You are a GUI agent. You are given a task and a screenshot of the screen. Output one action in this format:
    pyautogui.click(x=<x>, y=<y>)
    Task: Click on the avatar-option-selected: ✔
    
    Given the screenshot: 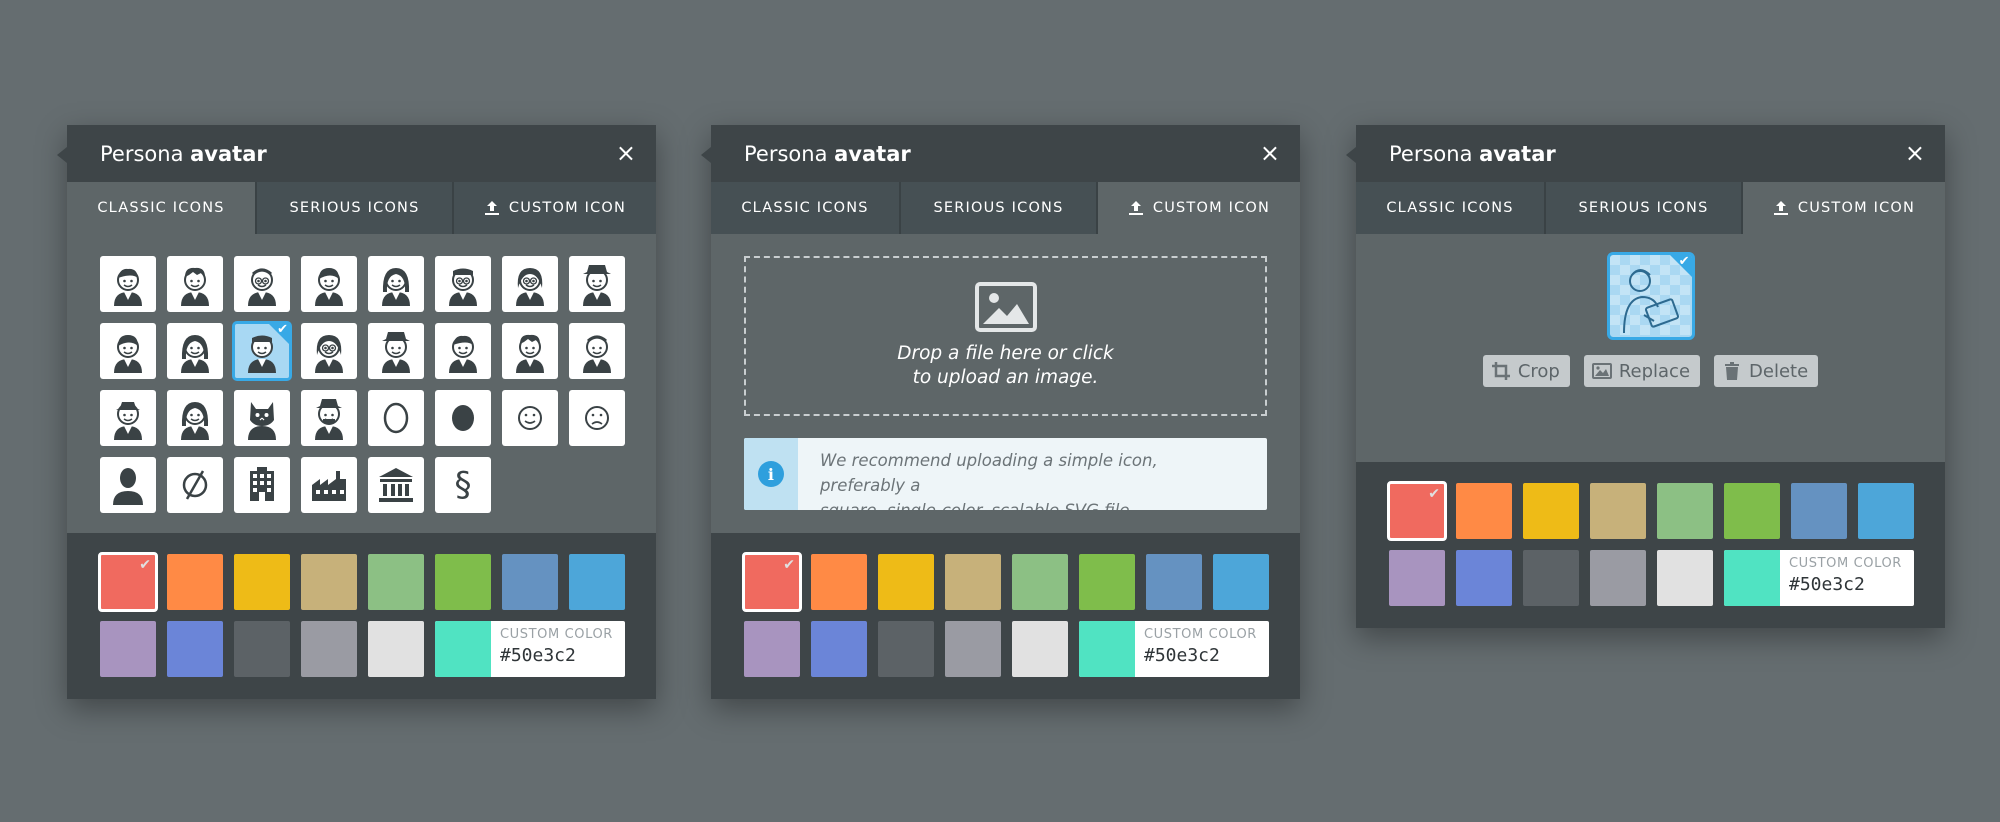 What is the action you would take?
    pyautogui.click(x=262, y=351)
    